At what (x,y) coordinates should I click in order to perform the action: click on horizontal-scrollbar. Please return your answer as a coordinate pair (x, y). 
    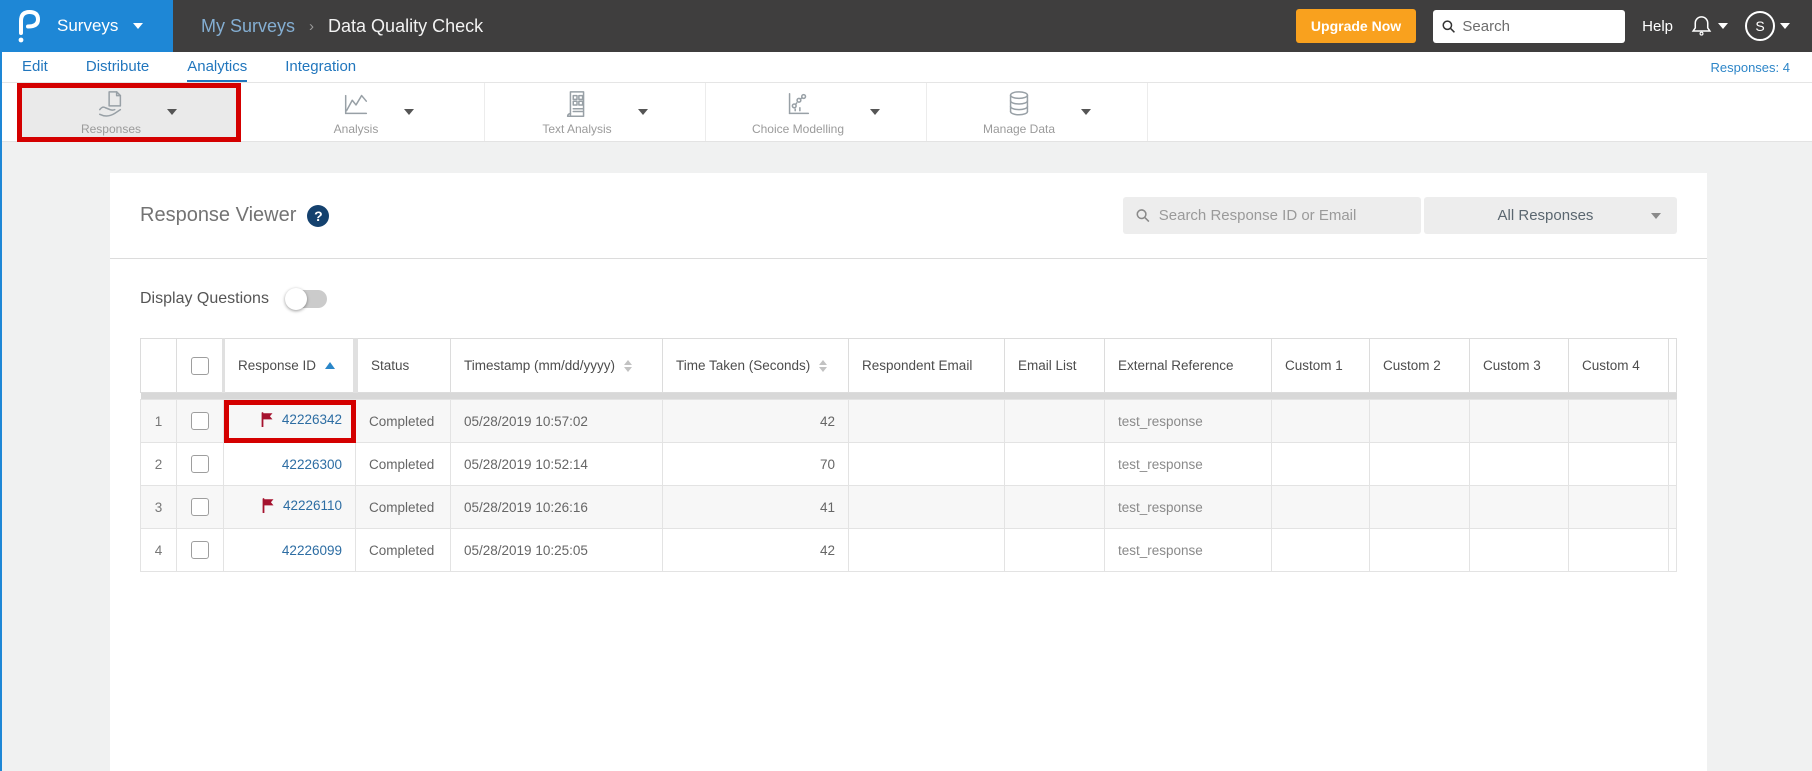
    Looking at the image, I should click on (908, 396).